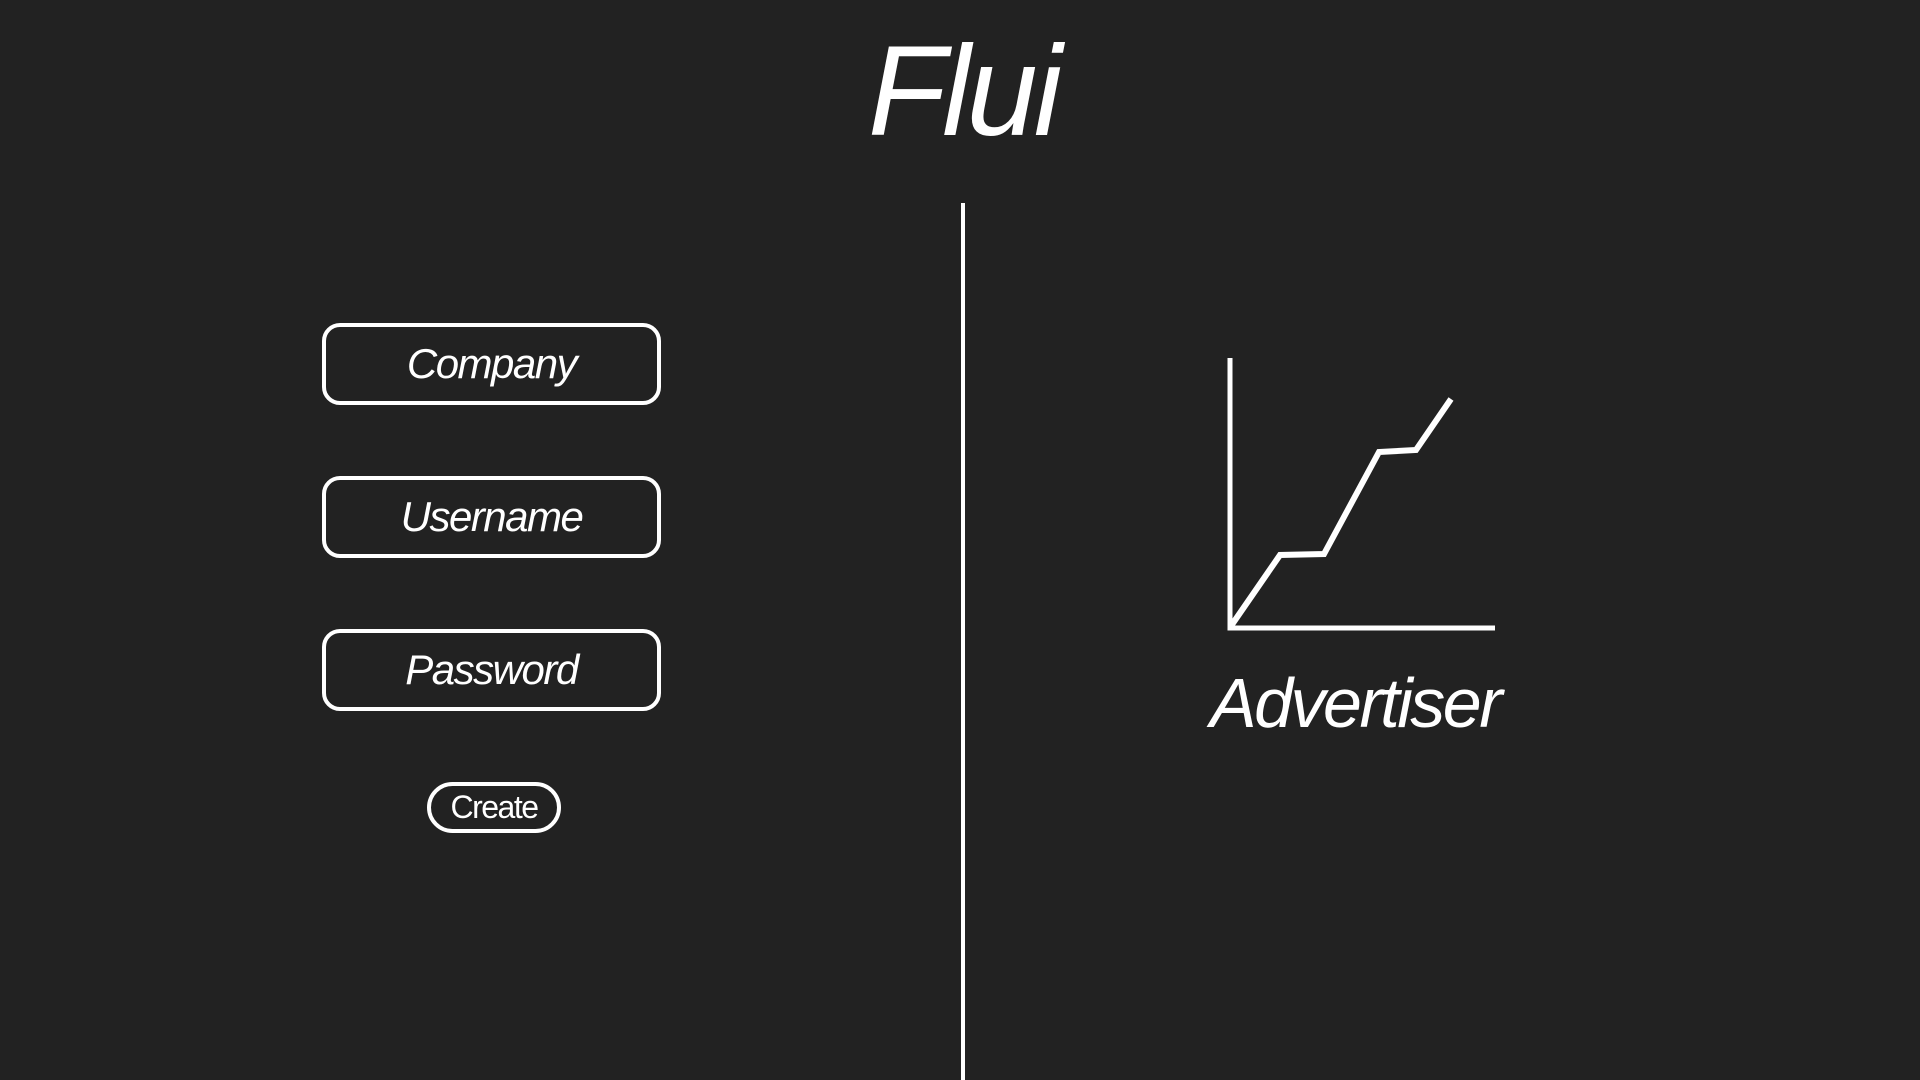 The image size is (1920, 1080). What do you see at coordinates (964, 91) in the screenshot?
I see `app-title: Flui` at bounding box center [964, 91].